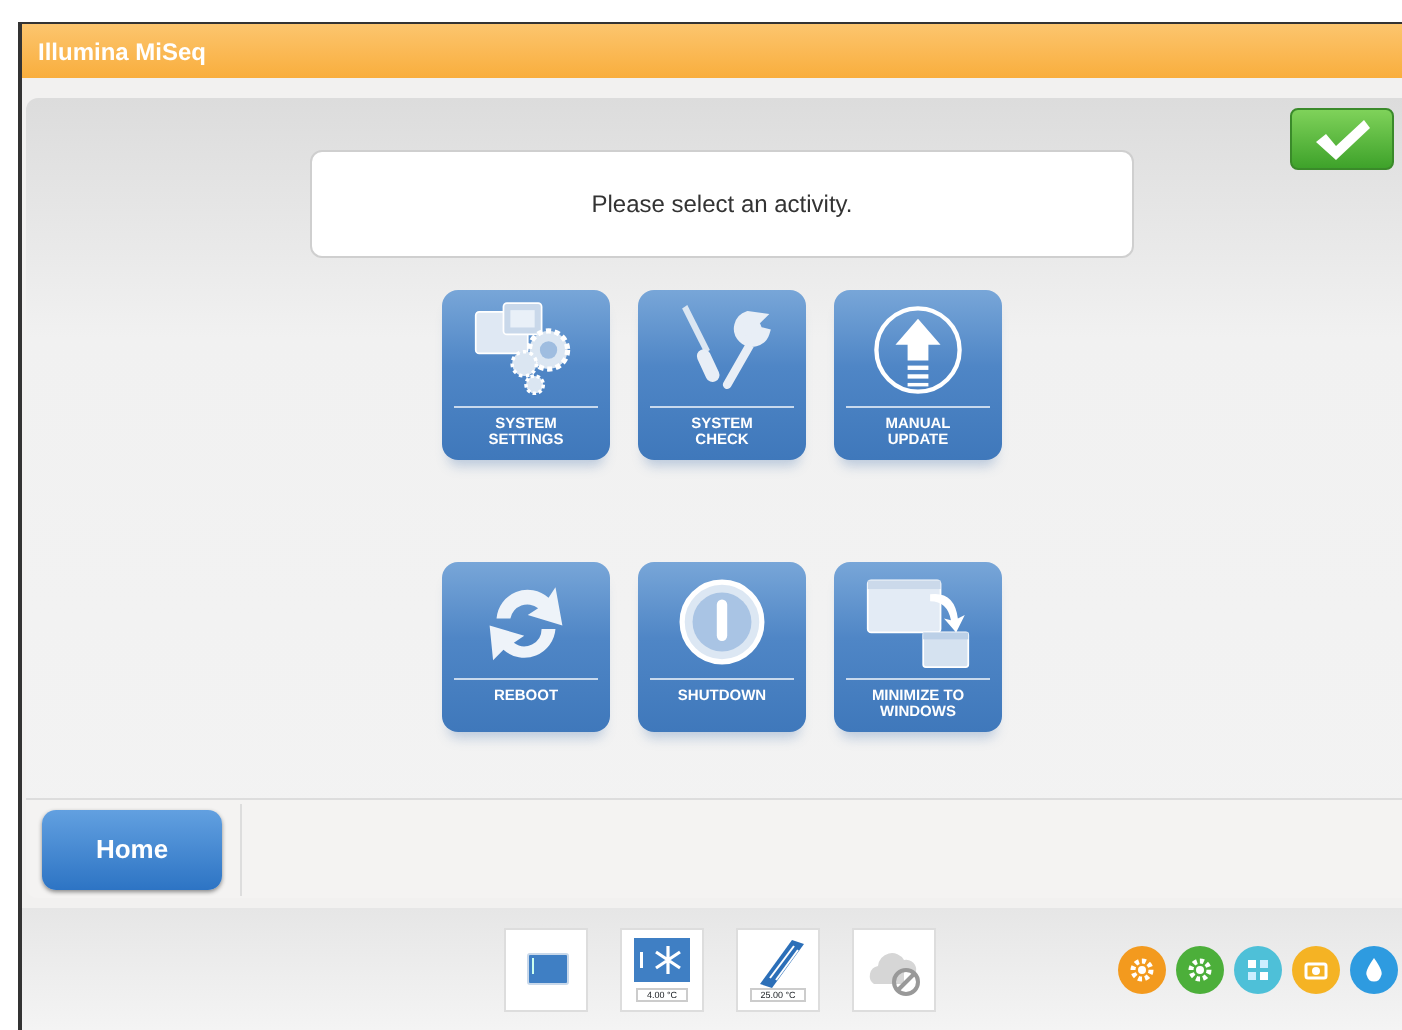  What do you see at coordinates (722, 205) in the screenshot?
I see `message-text: Please select an activity.` at bounding box center [722, 205].